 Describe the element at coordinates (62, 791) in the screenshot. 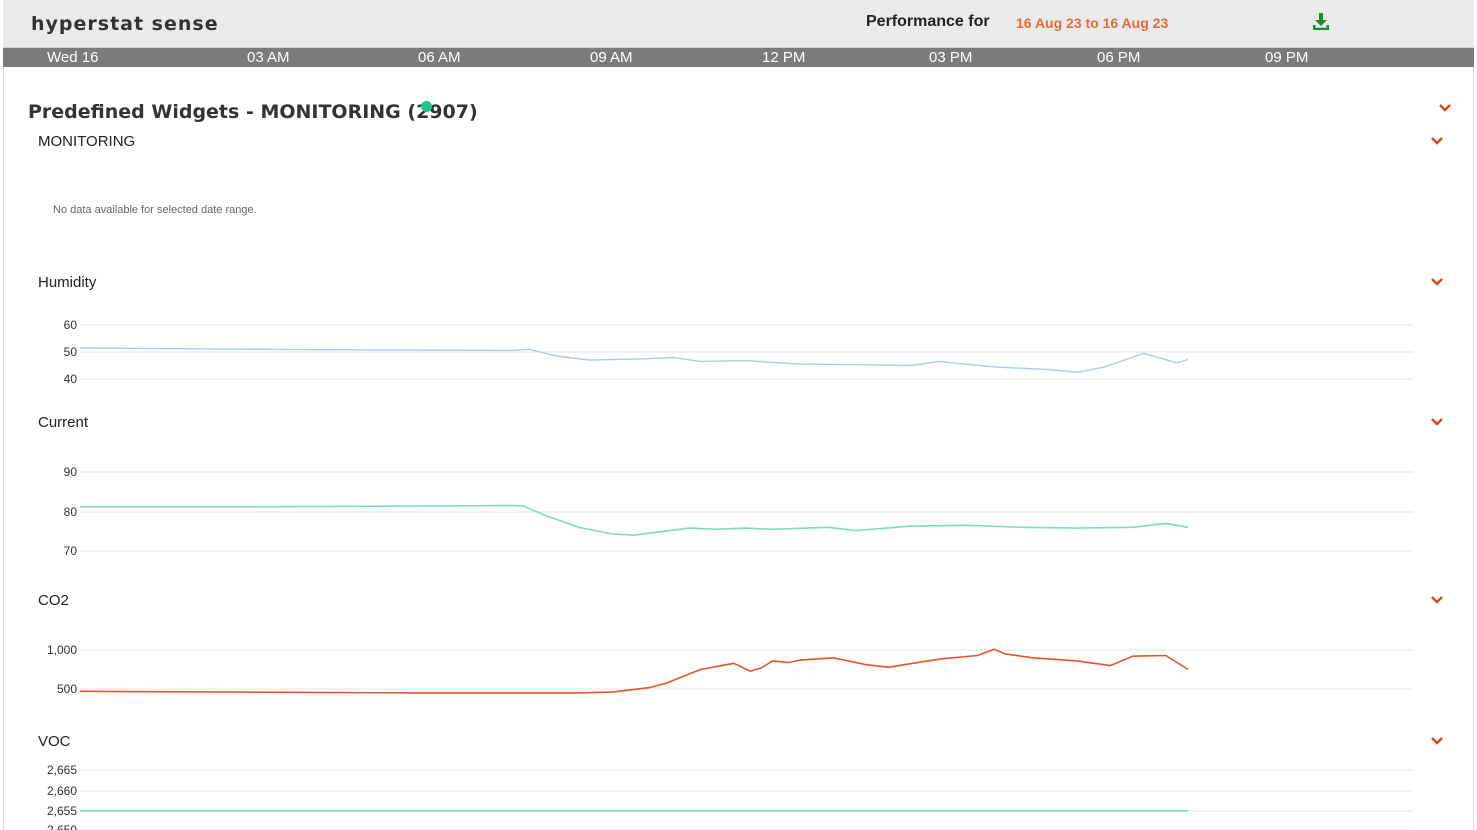

I see `y-tick-label: 2,660` at that location.